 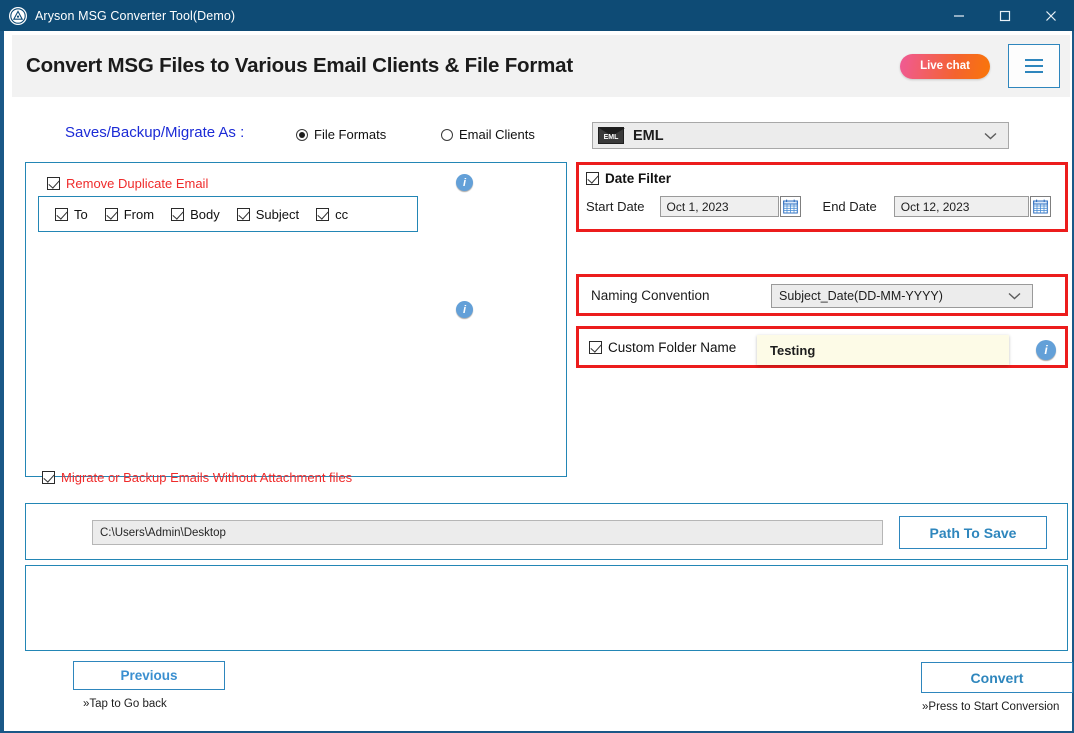 I want to click on without-attachment-check, so click(x=48, y=477).